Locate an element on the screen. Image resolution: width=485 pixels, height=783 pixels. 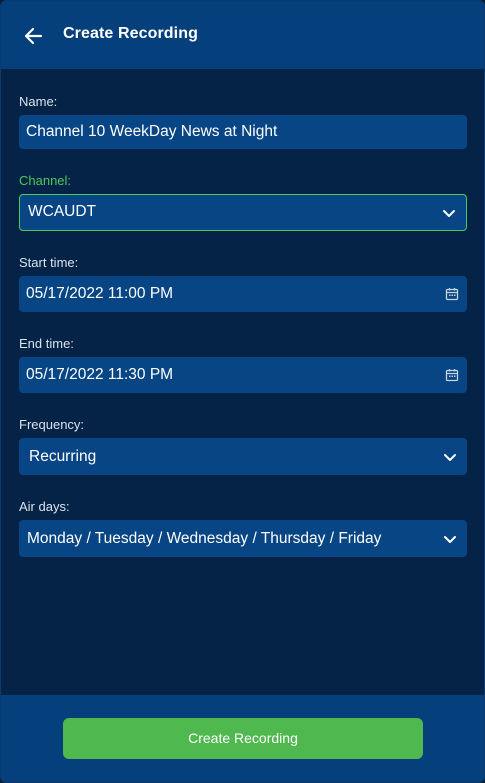
frequency-value: Recurring is located at coordinates (63, 456).